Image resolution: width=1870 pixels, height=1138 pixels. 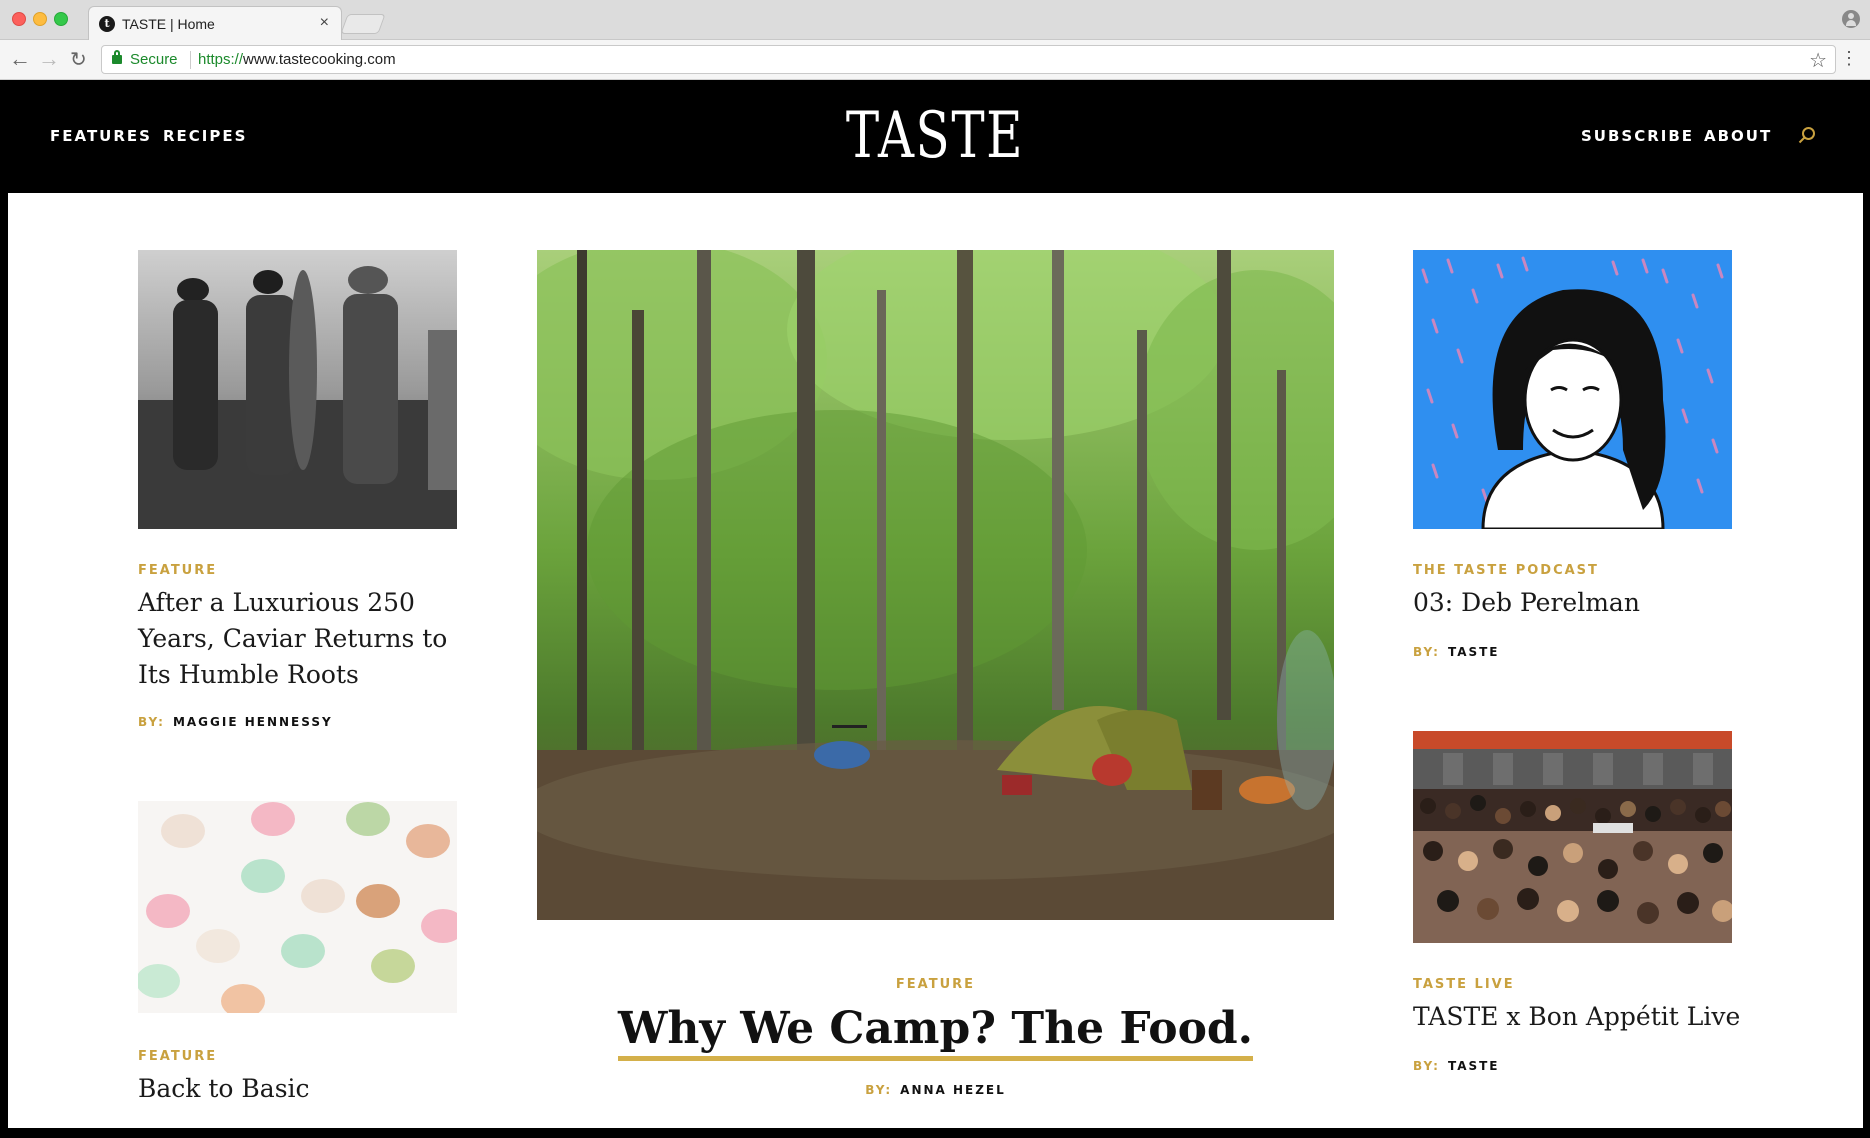 What do you see at coordinates (19, 19) in the screenshot?
I see `close-window-button` at bounding box center [19, 19].